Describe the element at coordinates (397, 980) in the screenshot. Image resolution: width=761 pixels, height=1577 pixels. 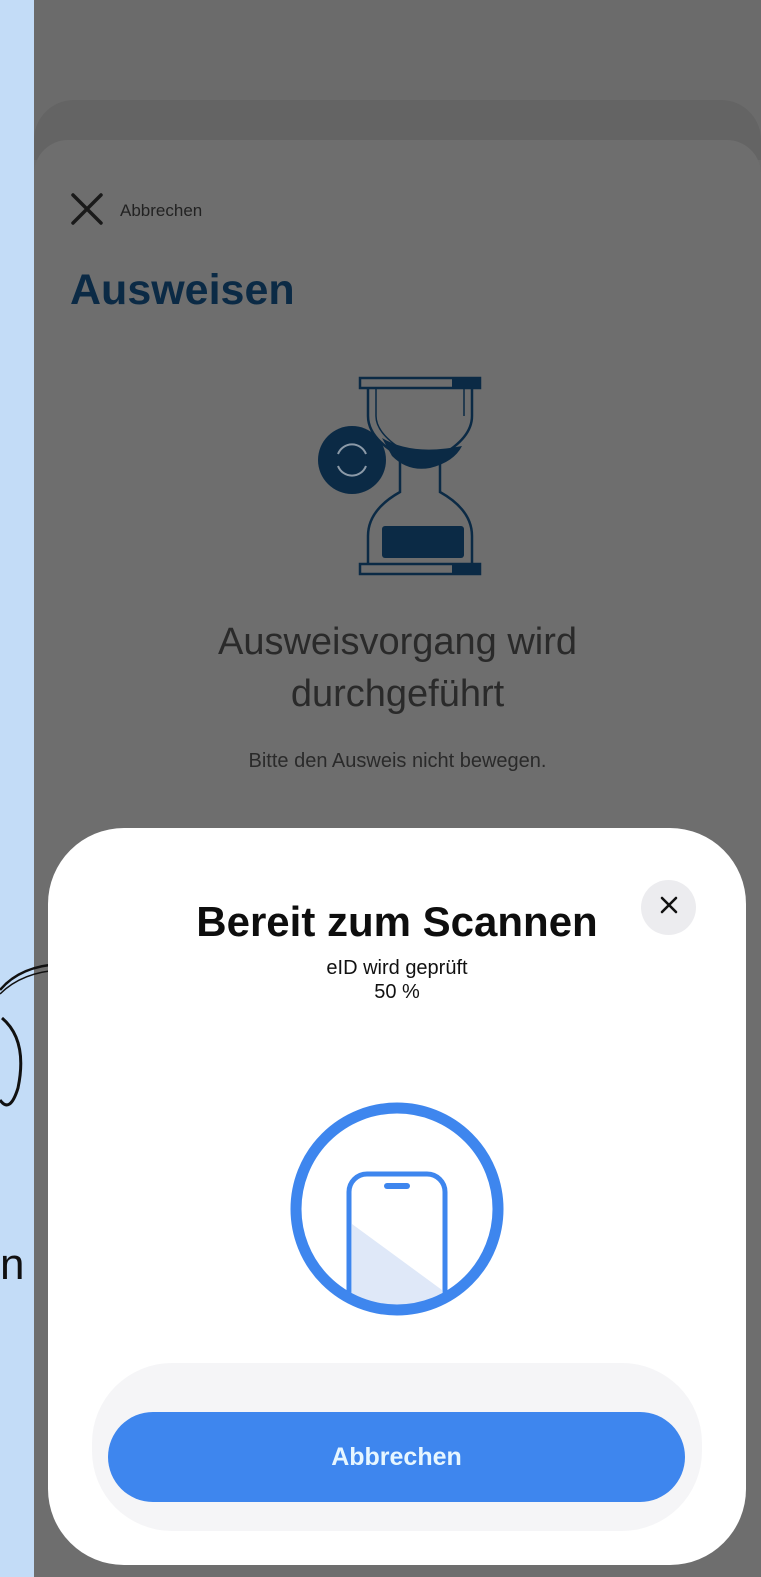
I see `scan-status: eID wird geprüft 50 %` at that location.